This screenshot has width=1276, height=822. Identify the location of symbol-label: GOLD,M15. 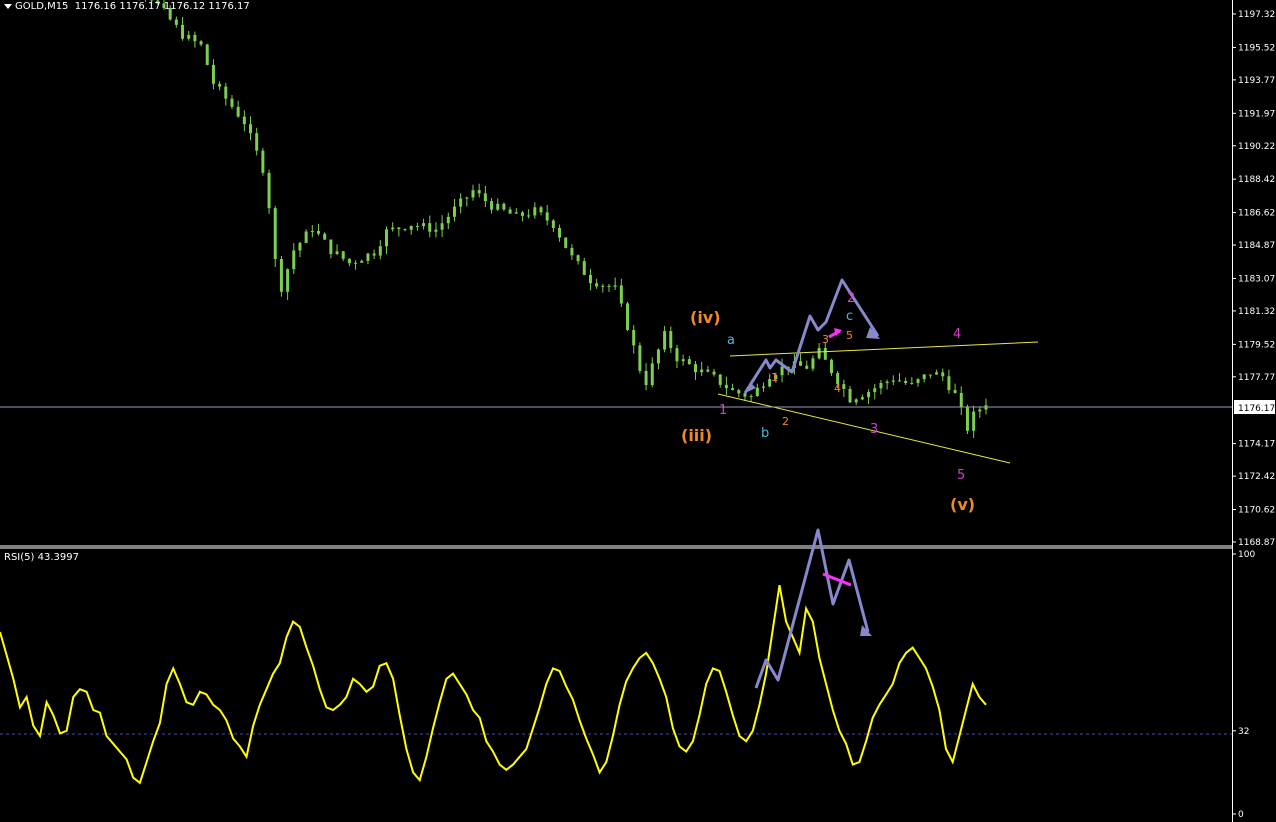
(42, 6).